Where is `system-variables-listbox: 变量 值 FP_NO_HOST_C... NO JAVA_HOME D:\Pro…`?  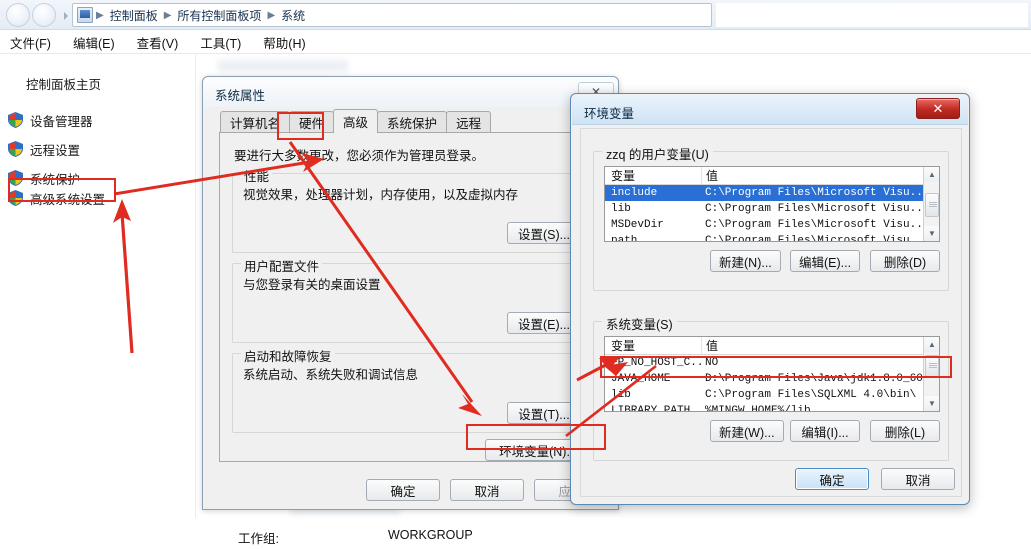 system-variables-listbox: 变量 值 FP_NO_HOST_C... NO JAVA_HOME D:\Pro… is located at coordinates (772, 374).